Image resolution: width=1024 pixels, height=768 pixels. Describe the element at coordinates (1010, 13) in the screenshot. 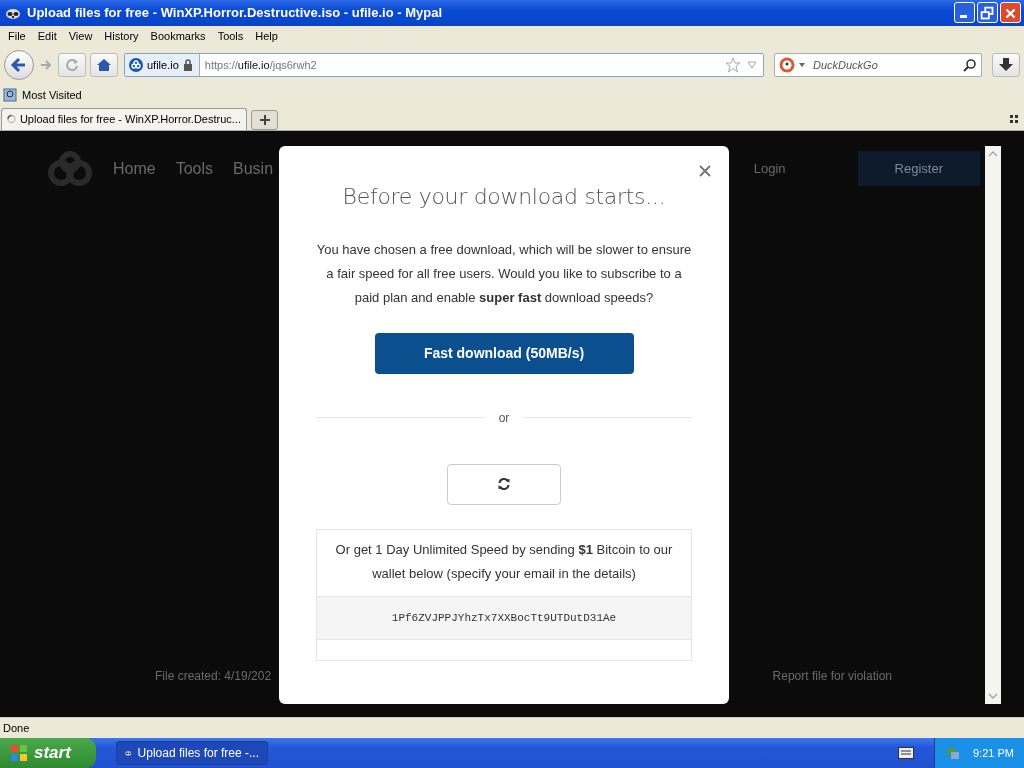

I see `close-button` at that location.